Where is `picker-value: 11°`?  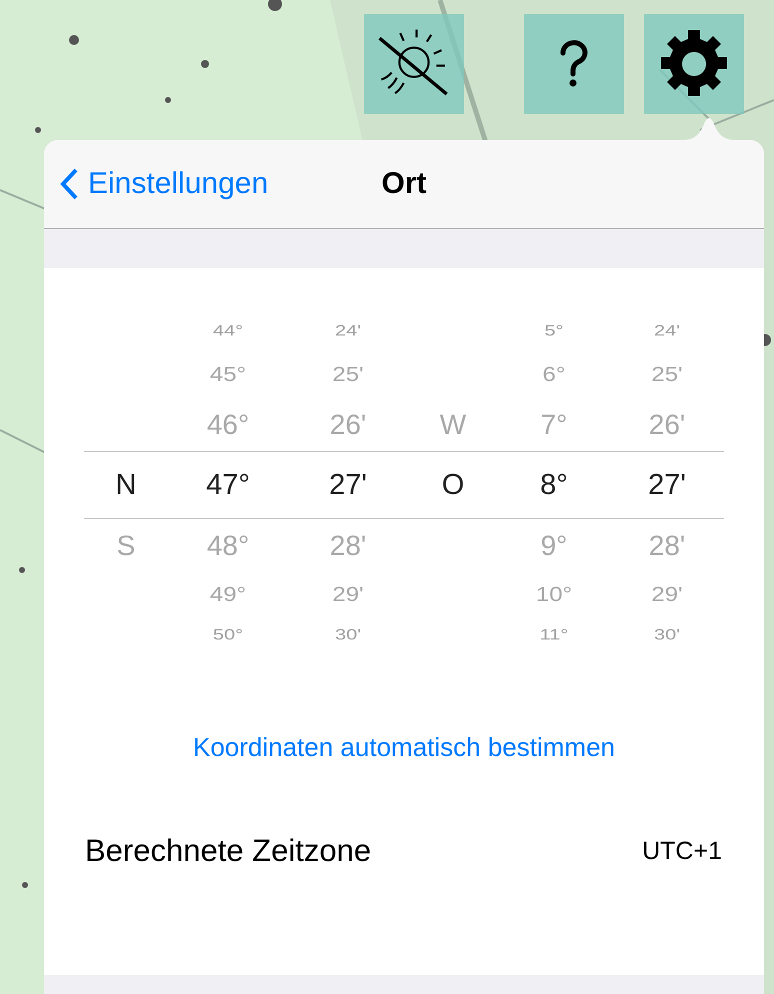 picker-value: 11° is located at coordinates (554, 635).